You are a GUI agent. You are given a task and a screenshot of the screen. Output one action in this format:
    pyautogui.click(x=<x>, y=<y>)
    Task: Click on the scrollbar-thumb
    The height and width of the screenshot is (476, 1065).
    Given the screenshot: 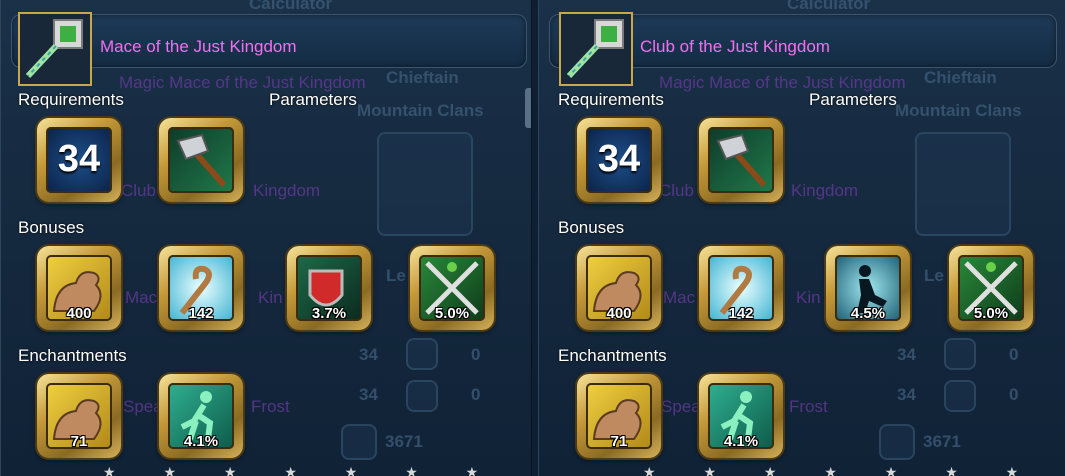 What is the action you would take?
    pyautogui.click(x=528, y=108)
    